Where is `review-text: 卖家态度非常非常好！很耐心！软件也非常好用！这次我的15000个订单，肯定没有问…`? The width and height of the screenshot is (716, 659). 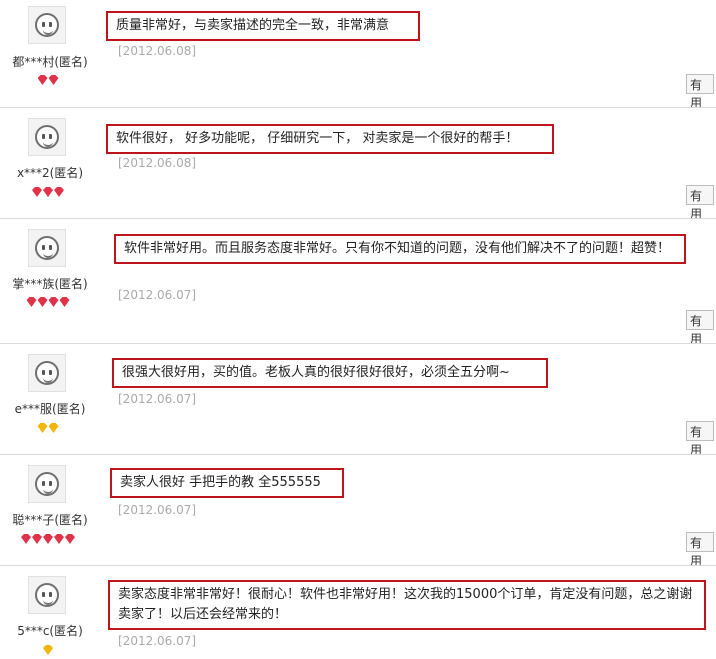
review-text: 卖家态度非常非常好！很耐心！软件也非常好用！这次我的15000个订单，肯定没有问… is located at coordinates (407, 605).